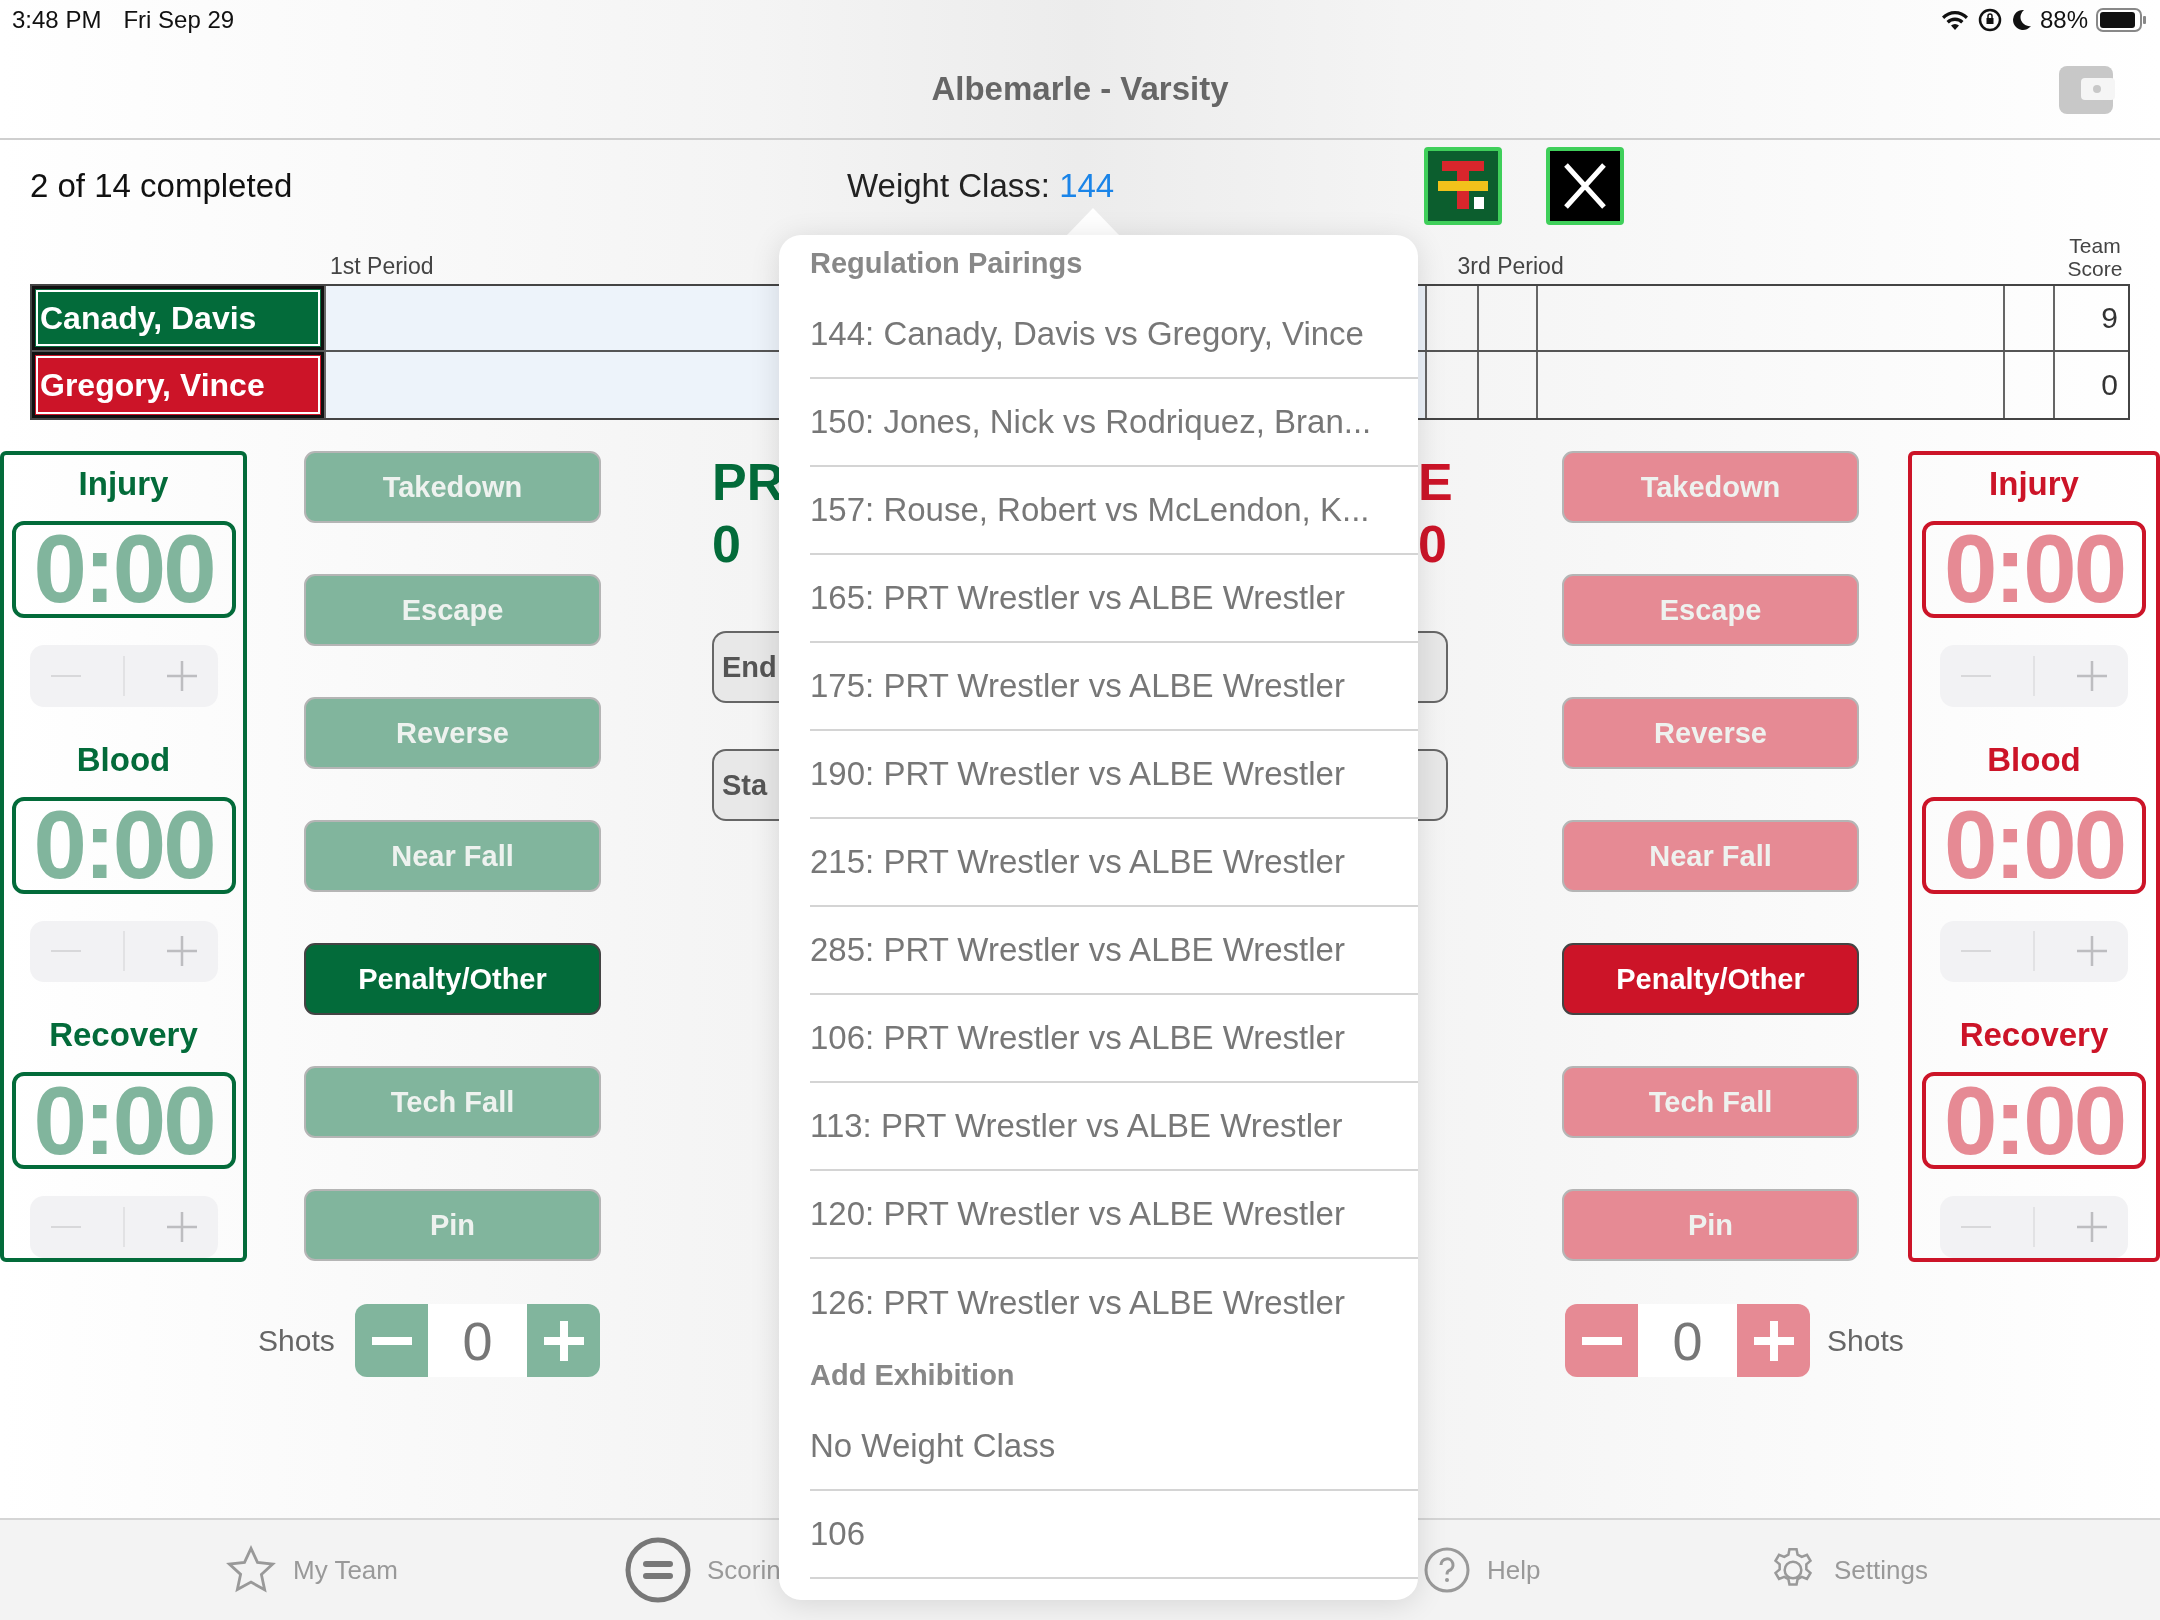  I want to click on status-time: 3:48 PM, so click(57, 20).